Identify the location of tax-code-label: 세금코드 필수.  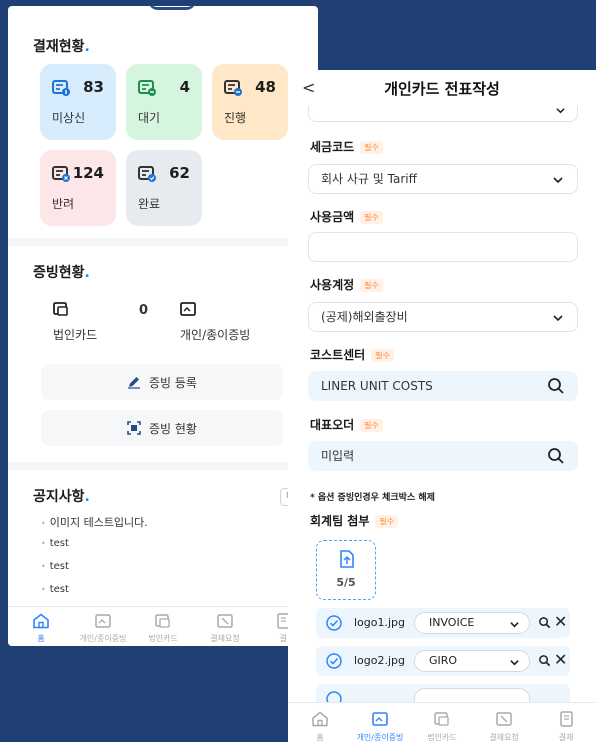
(346, 146).